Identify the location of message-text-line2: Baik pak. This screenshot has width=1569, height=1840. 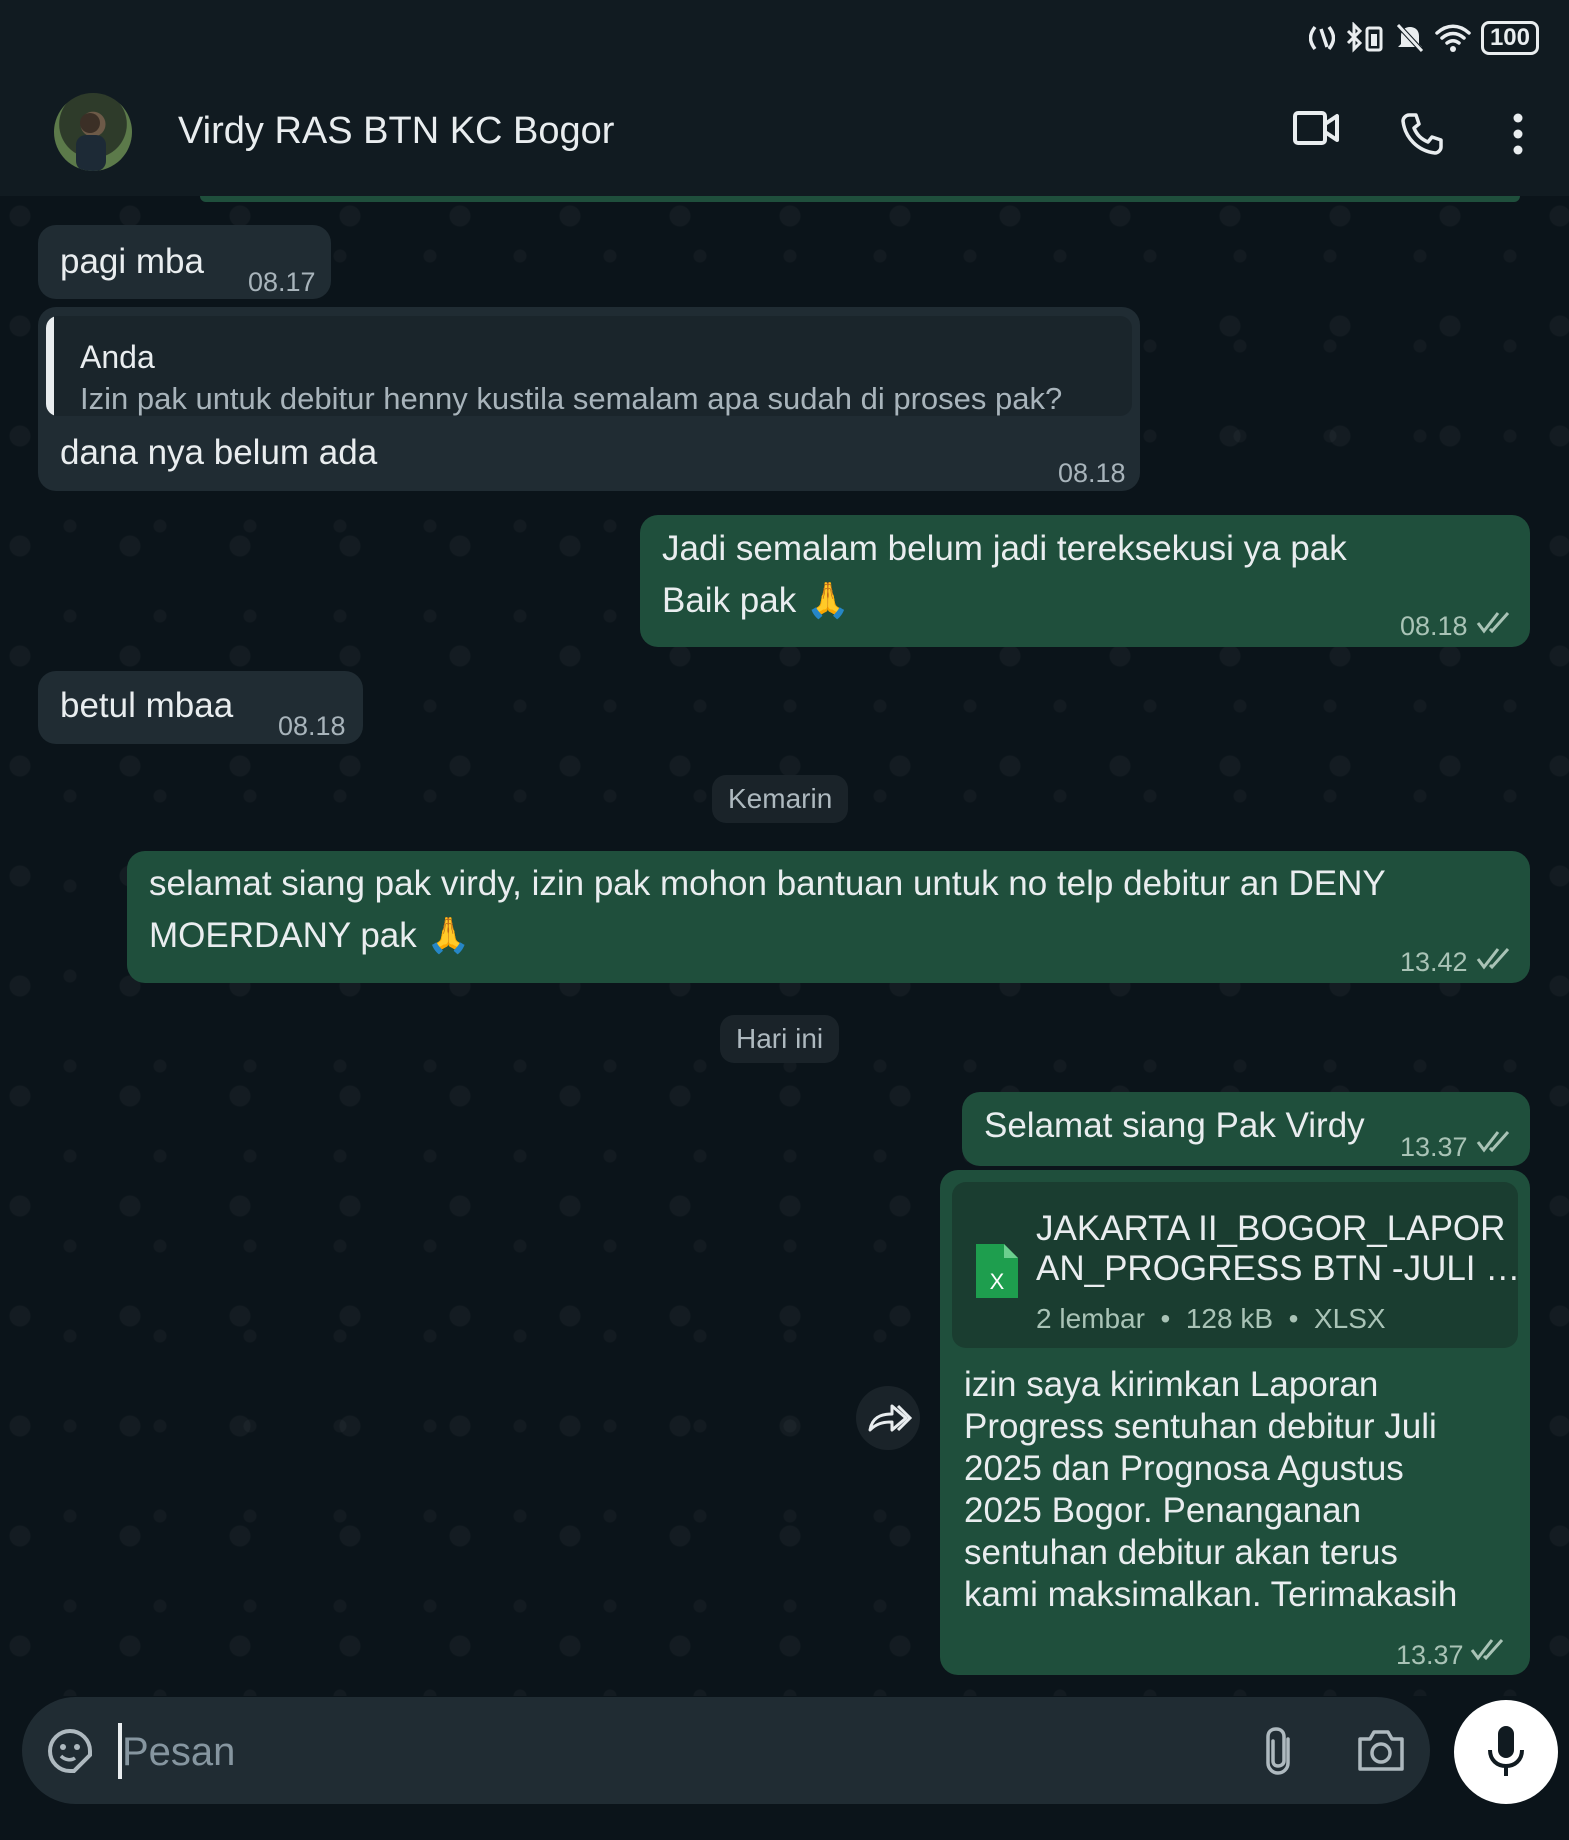
(729, 600).